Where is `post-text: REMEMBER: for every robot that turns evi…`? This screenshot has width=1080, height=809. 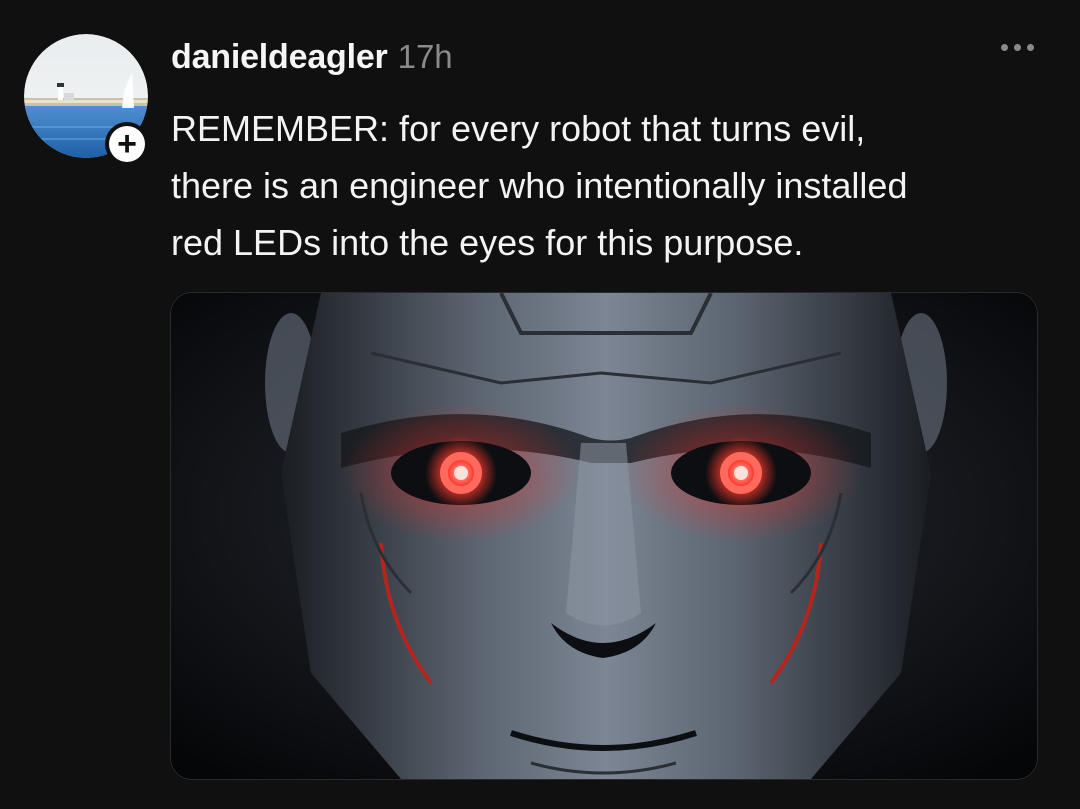
post-text: REMEMBER: for every robot that turns evi… is located at coordinates (539, 185).